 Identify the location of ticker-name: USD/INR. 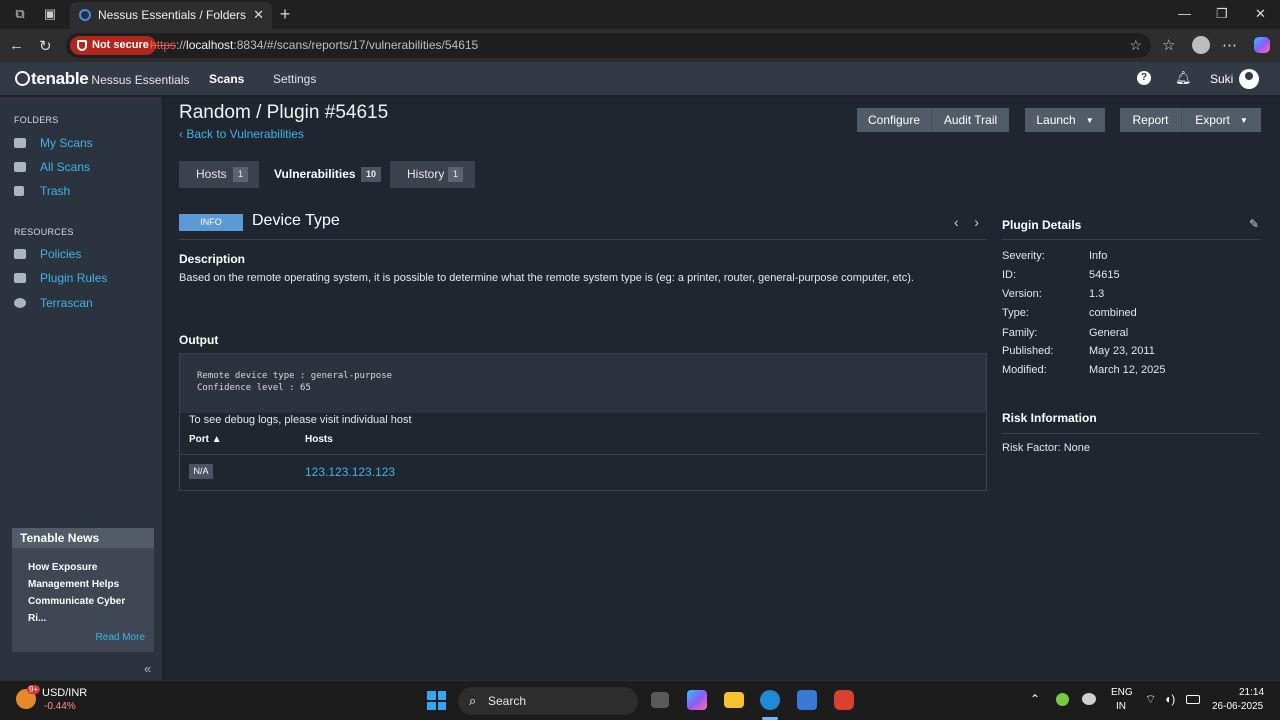
(64, 693).